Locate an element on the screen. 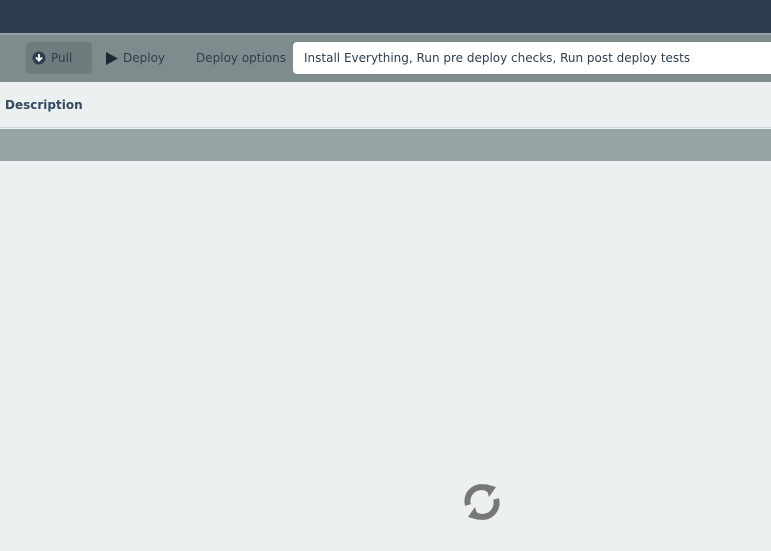 The width and height of the screenshot is (771, 551). deploy-options-input is located at coordinates (532, 58).